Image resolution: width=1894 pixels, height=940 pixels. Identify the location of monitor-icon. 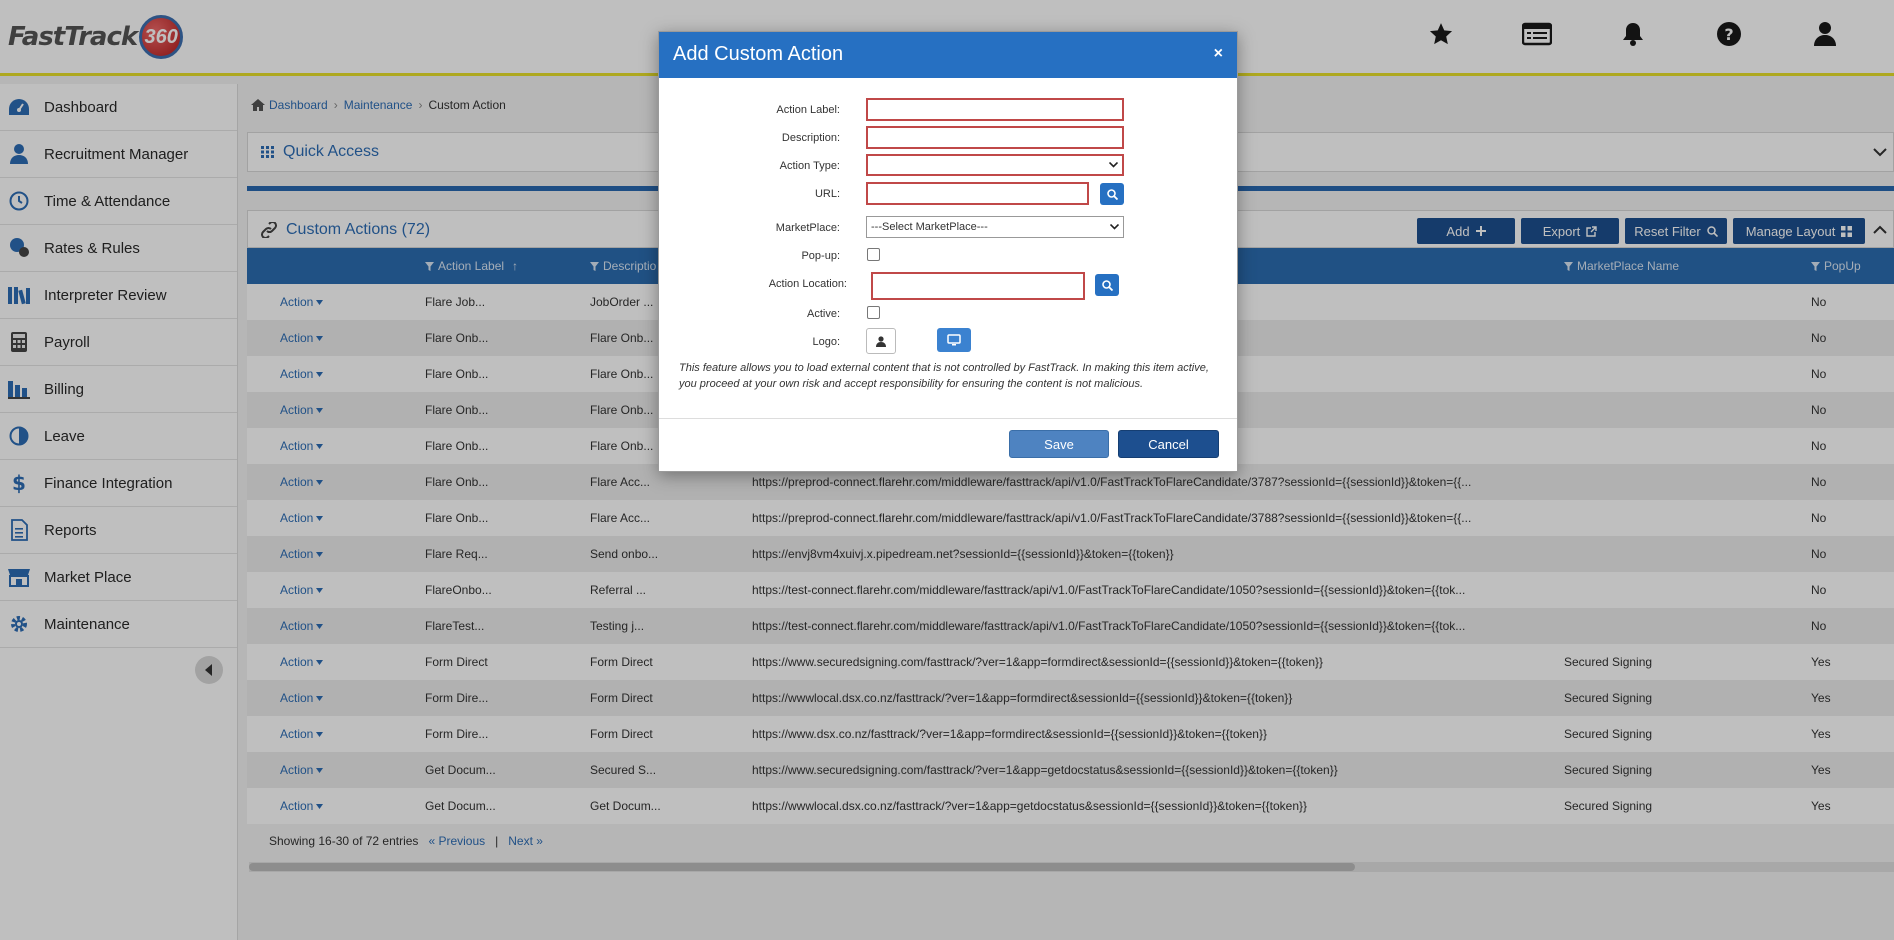
(954, 340).